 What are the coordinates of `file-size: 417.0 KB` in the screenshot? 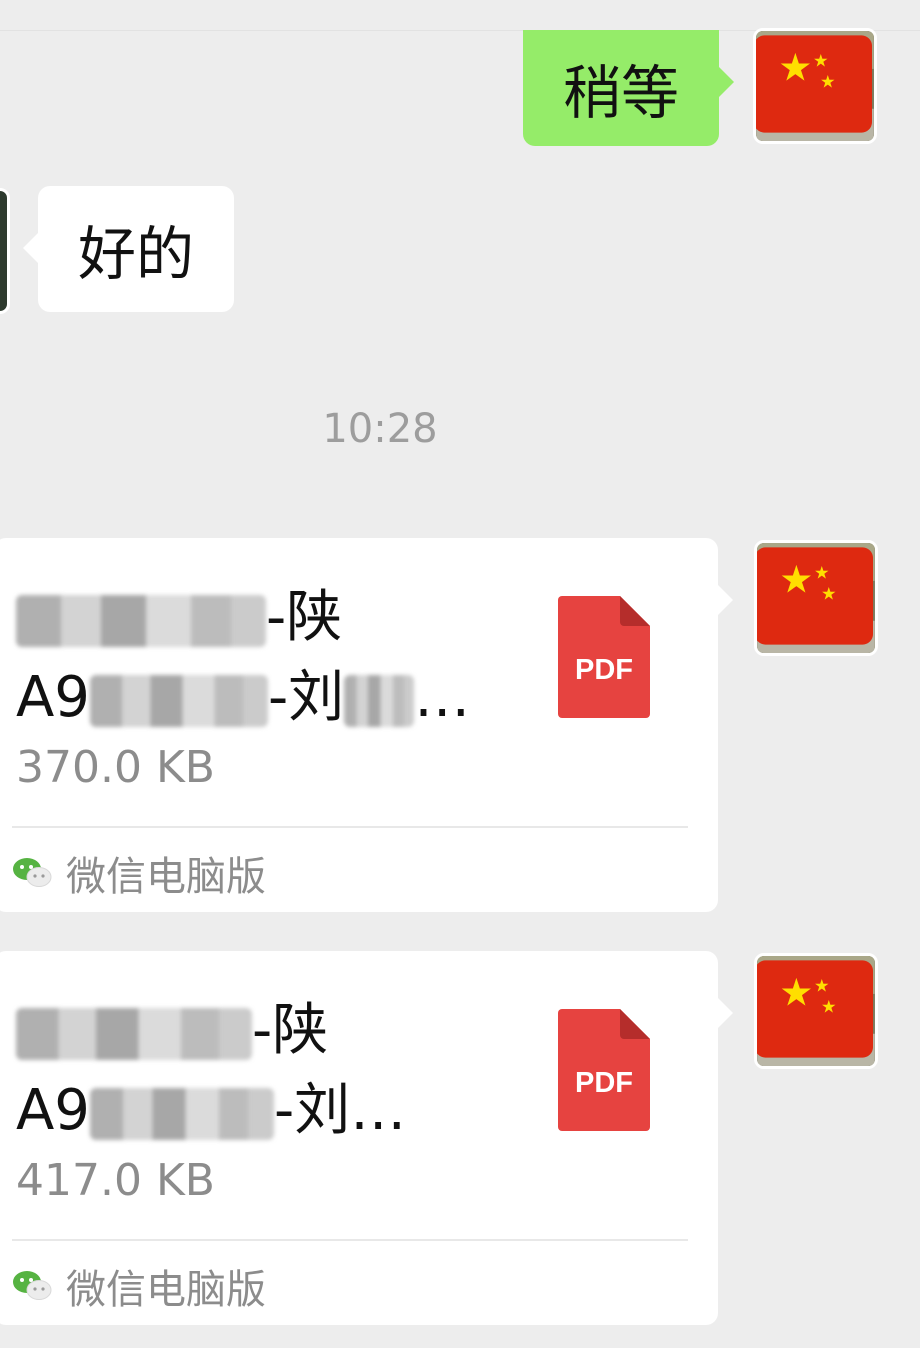 It's located at (115, 1180).